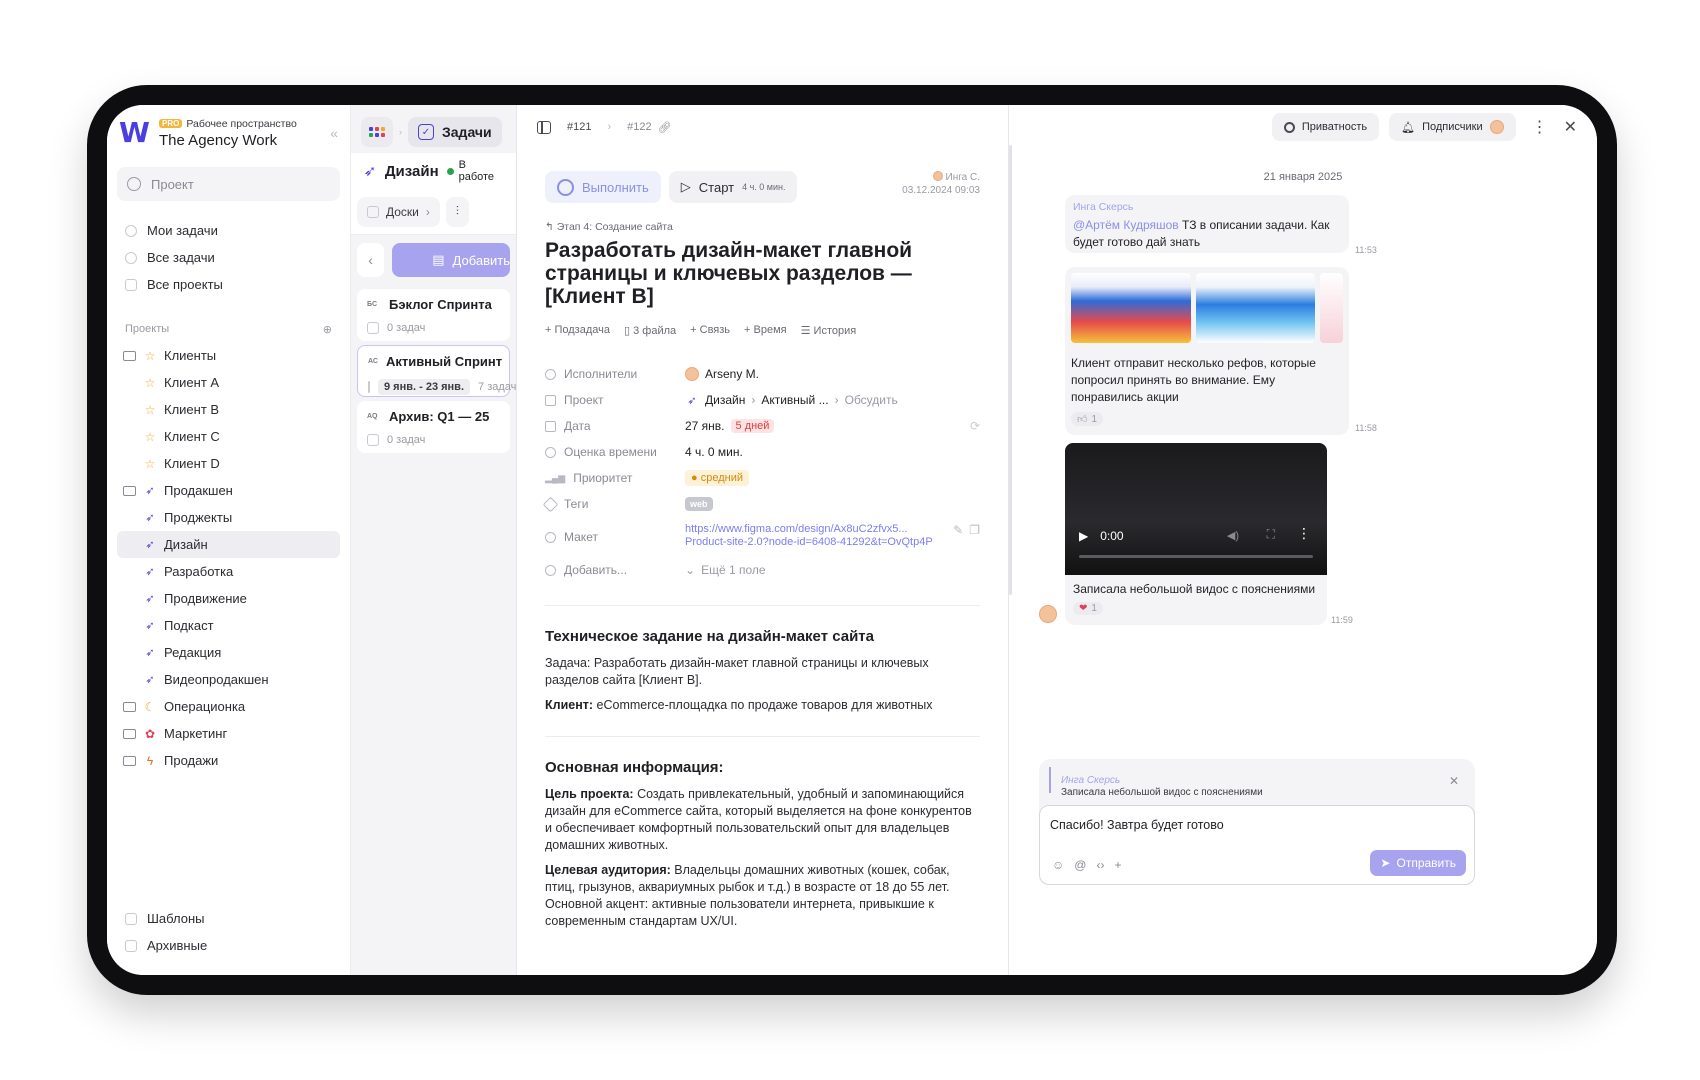  Describe the element at coordinates (762, 400) in the screenshot. I see `prop-project: Проект ➶ Дизайн › Активный ... › Обсудить` at that location.